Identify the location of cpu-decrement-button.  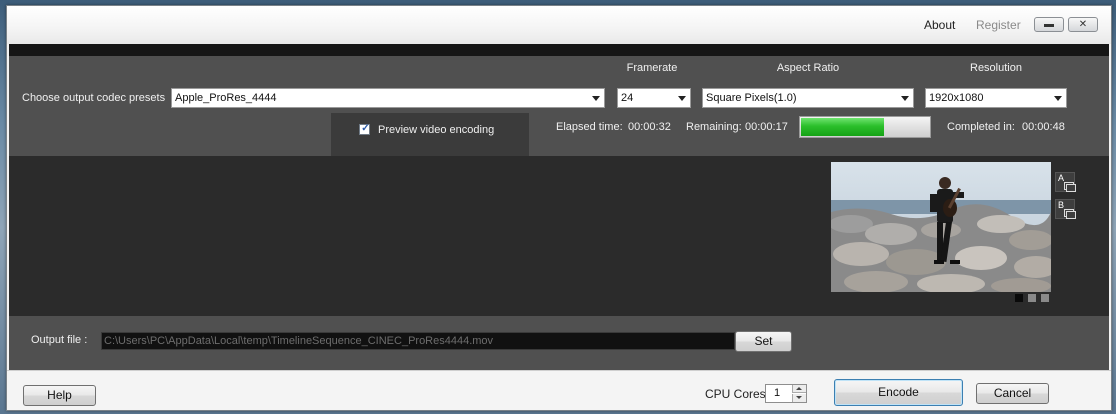
(799, 398).